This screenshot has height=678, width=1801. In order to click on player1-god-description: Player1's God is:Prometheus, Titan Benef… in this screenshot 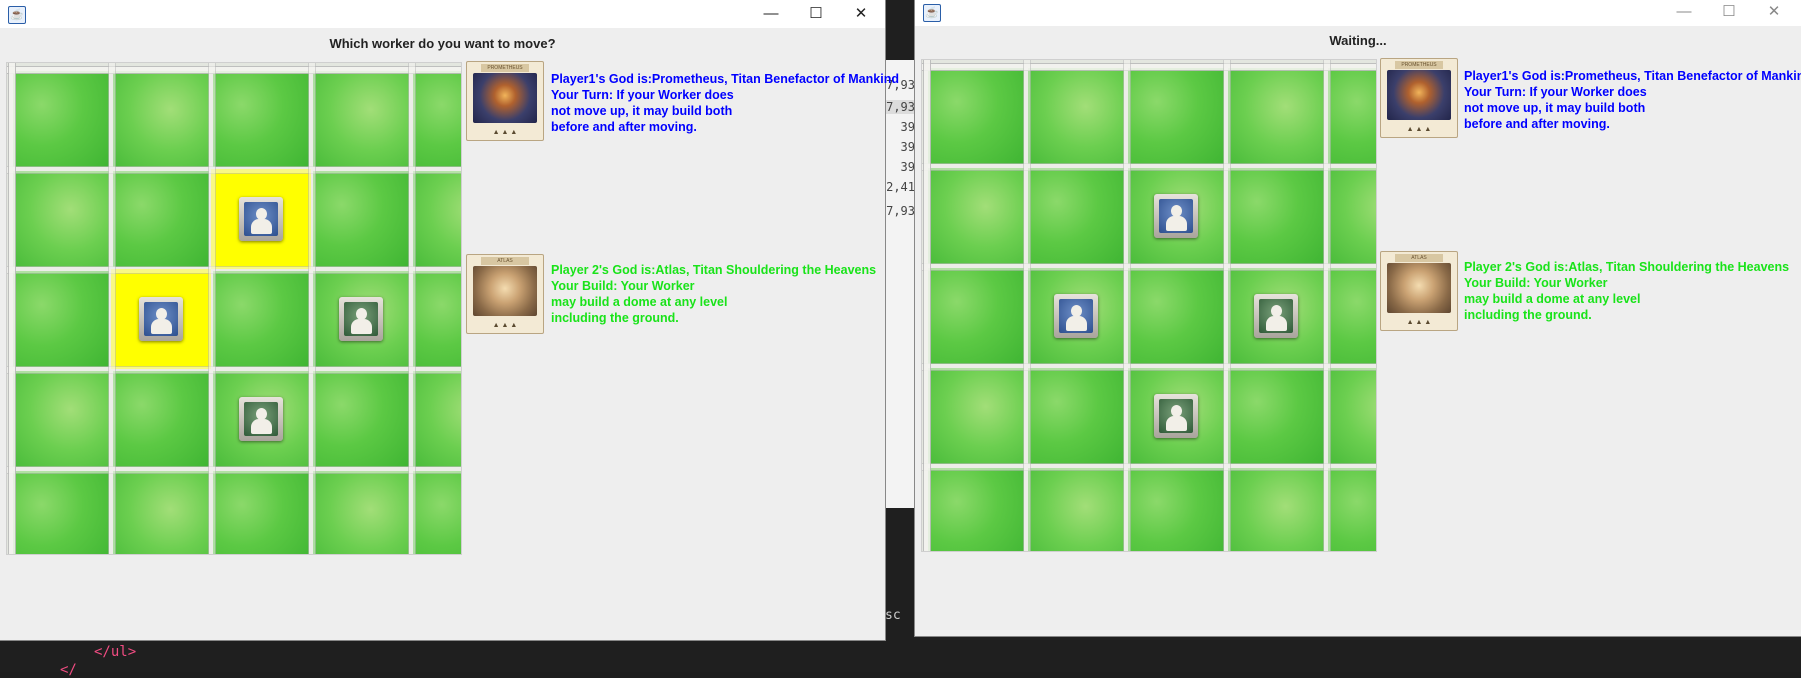, I will do `click(725, 103)`.